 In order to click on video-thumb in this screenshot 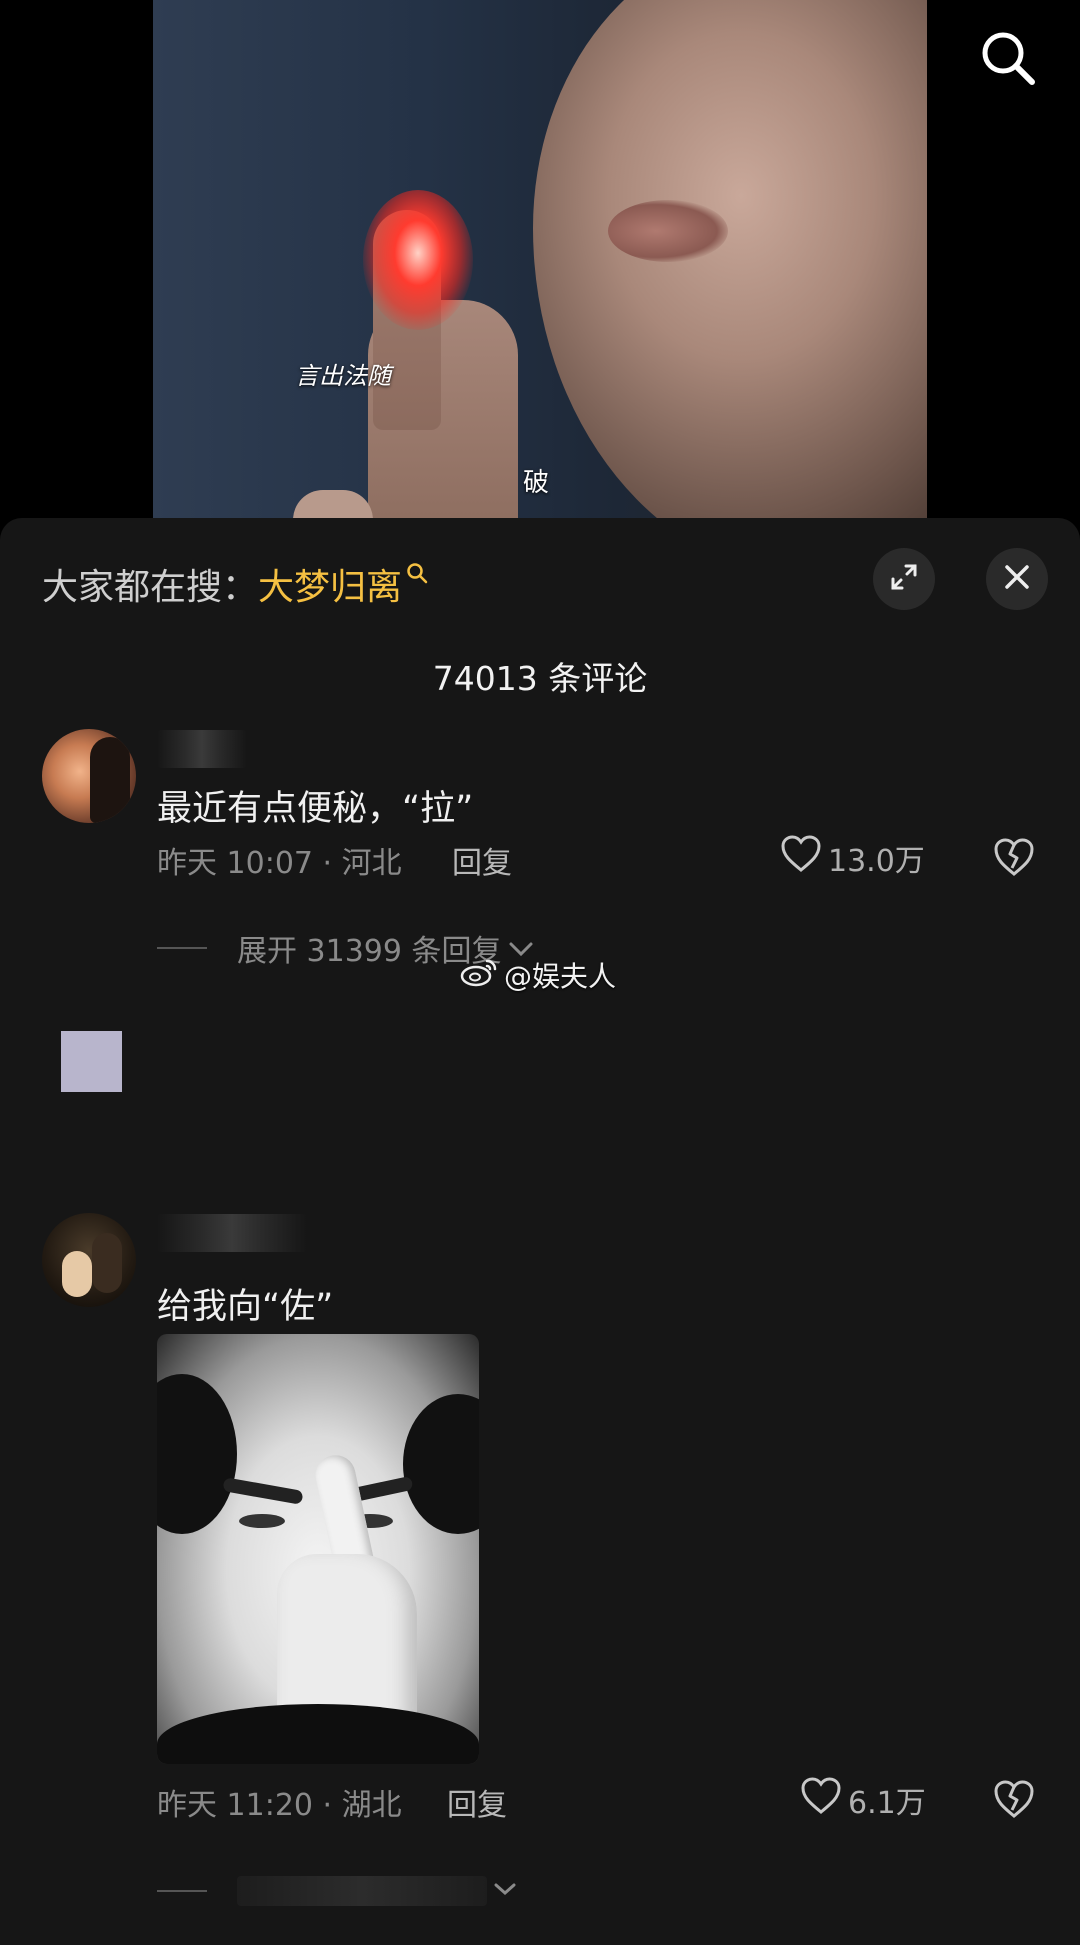, I will do `click(333, 504)`.